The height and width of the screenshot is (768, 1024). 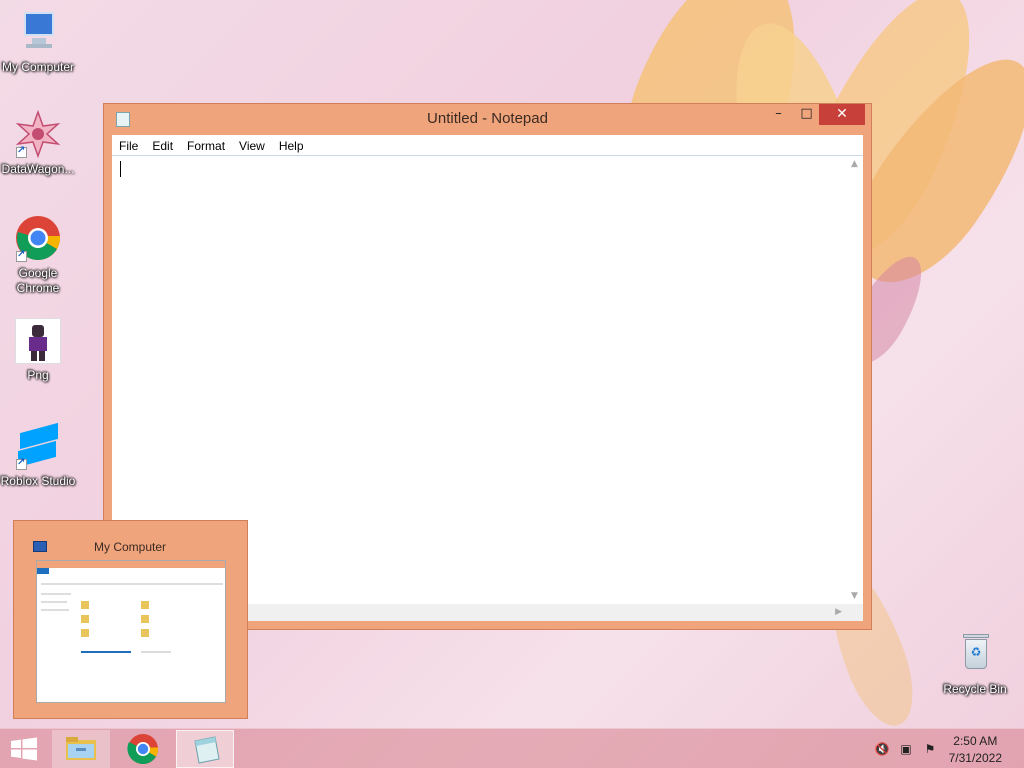 I want to click on system-clock: 2:50 AM 7/31/2022, so click(x=975, y=750).